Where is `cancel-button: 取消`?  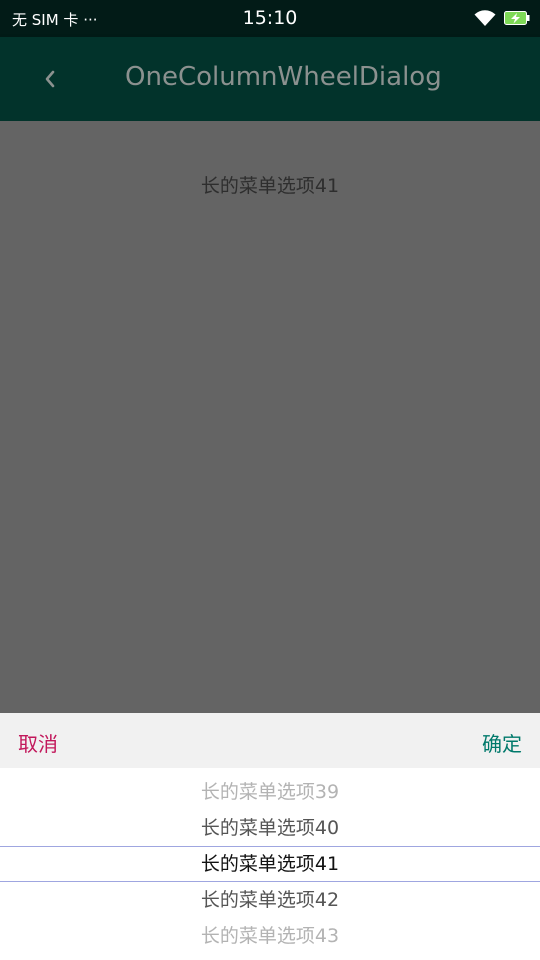 cancel-button: 取消 is located at coordinates (38, 742).